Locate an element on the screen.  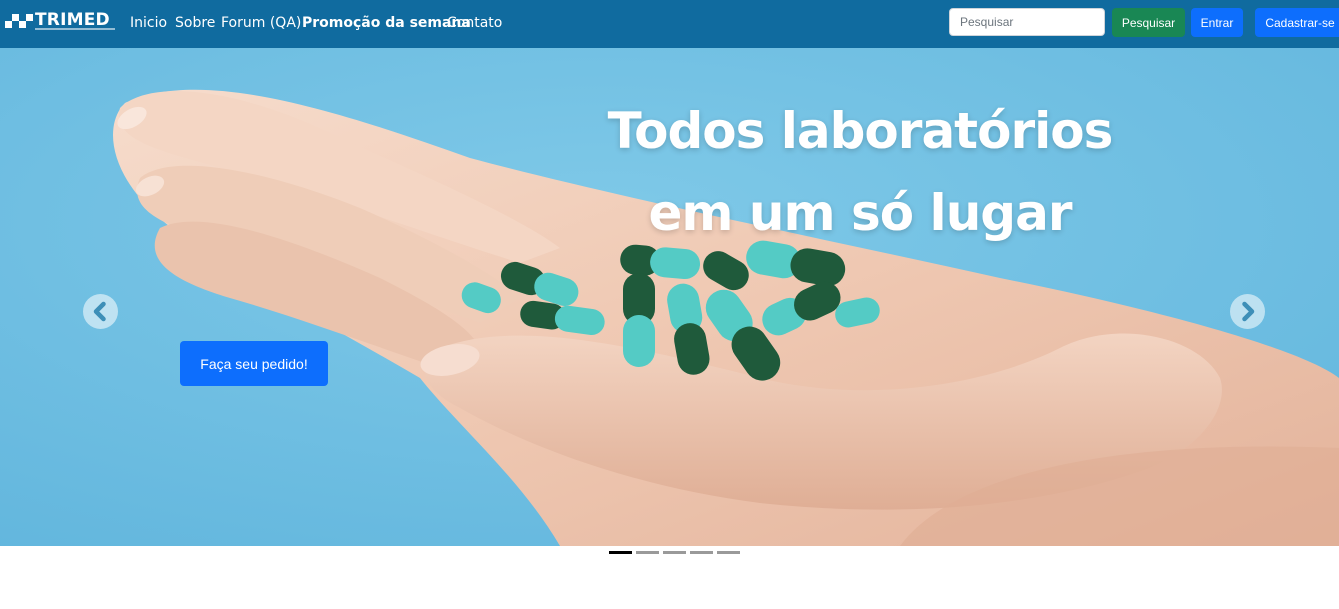
nav-link-contato: Contato is located at coordinates (474, 23).